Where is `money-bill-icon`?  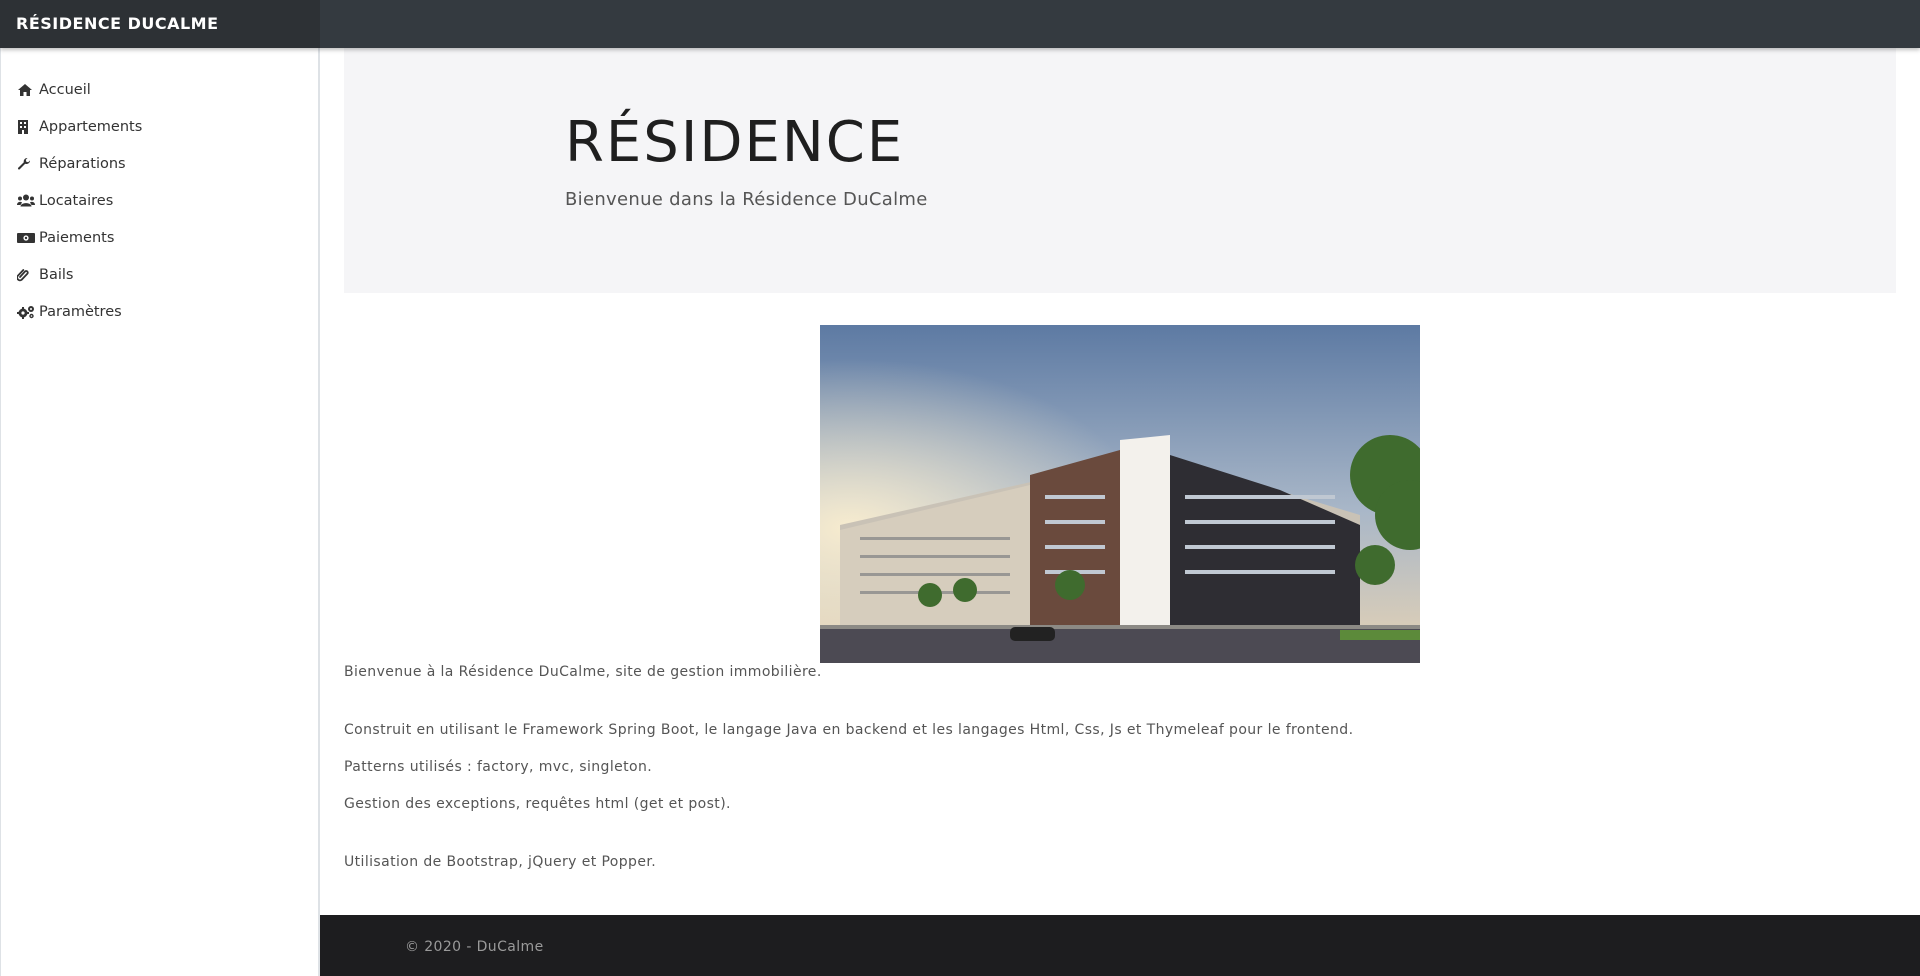 money-bill-icon is located at coordinates (26, 238).